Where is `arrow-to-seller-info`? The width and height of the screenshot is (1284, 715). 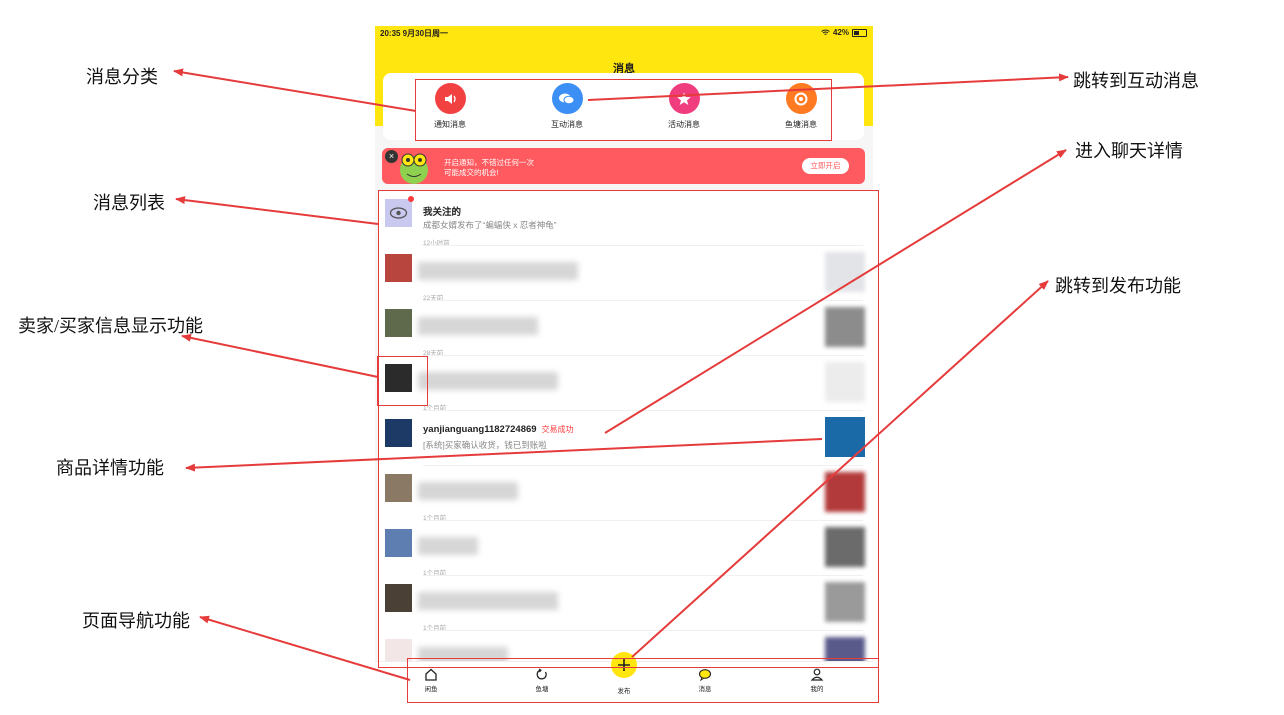
arrow-to-seller-info is located at coordinates (280, 355).